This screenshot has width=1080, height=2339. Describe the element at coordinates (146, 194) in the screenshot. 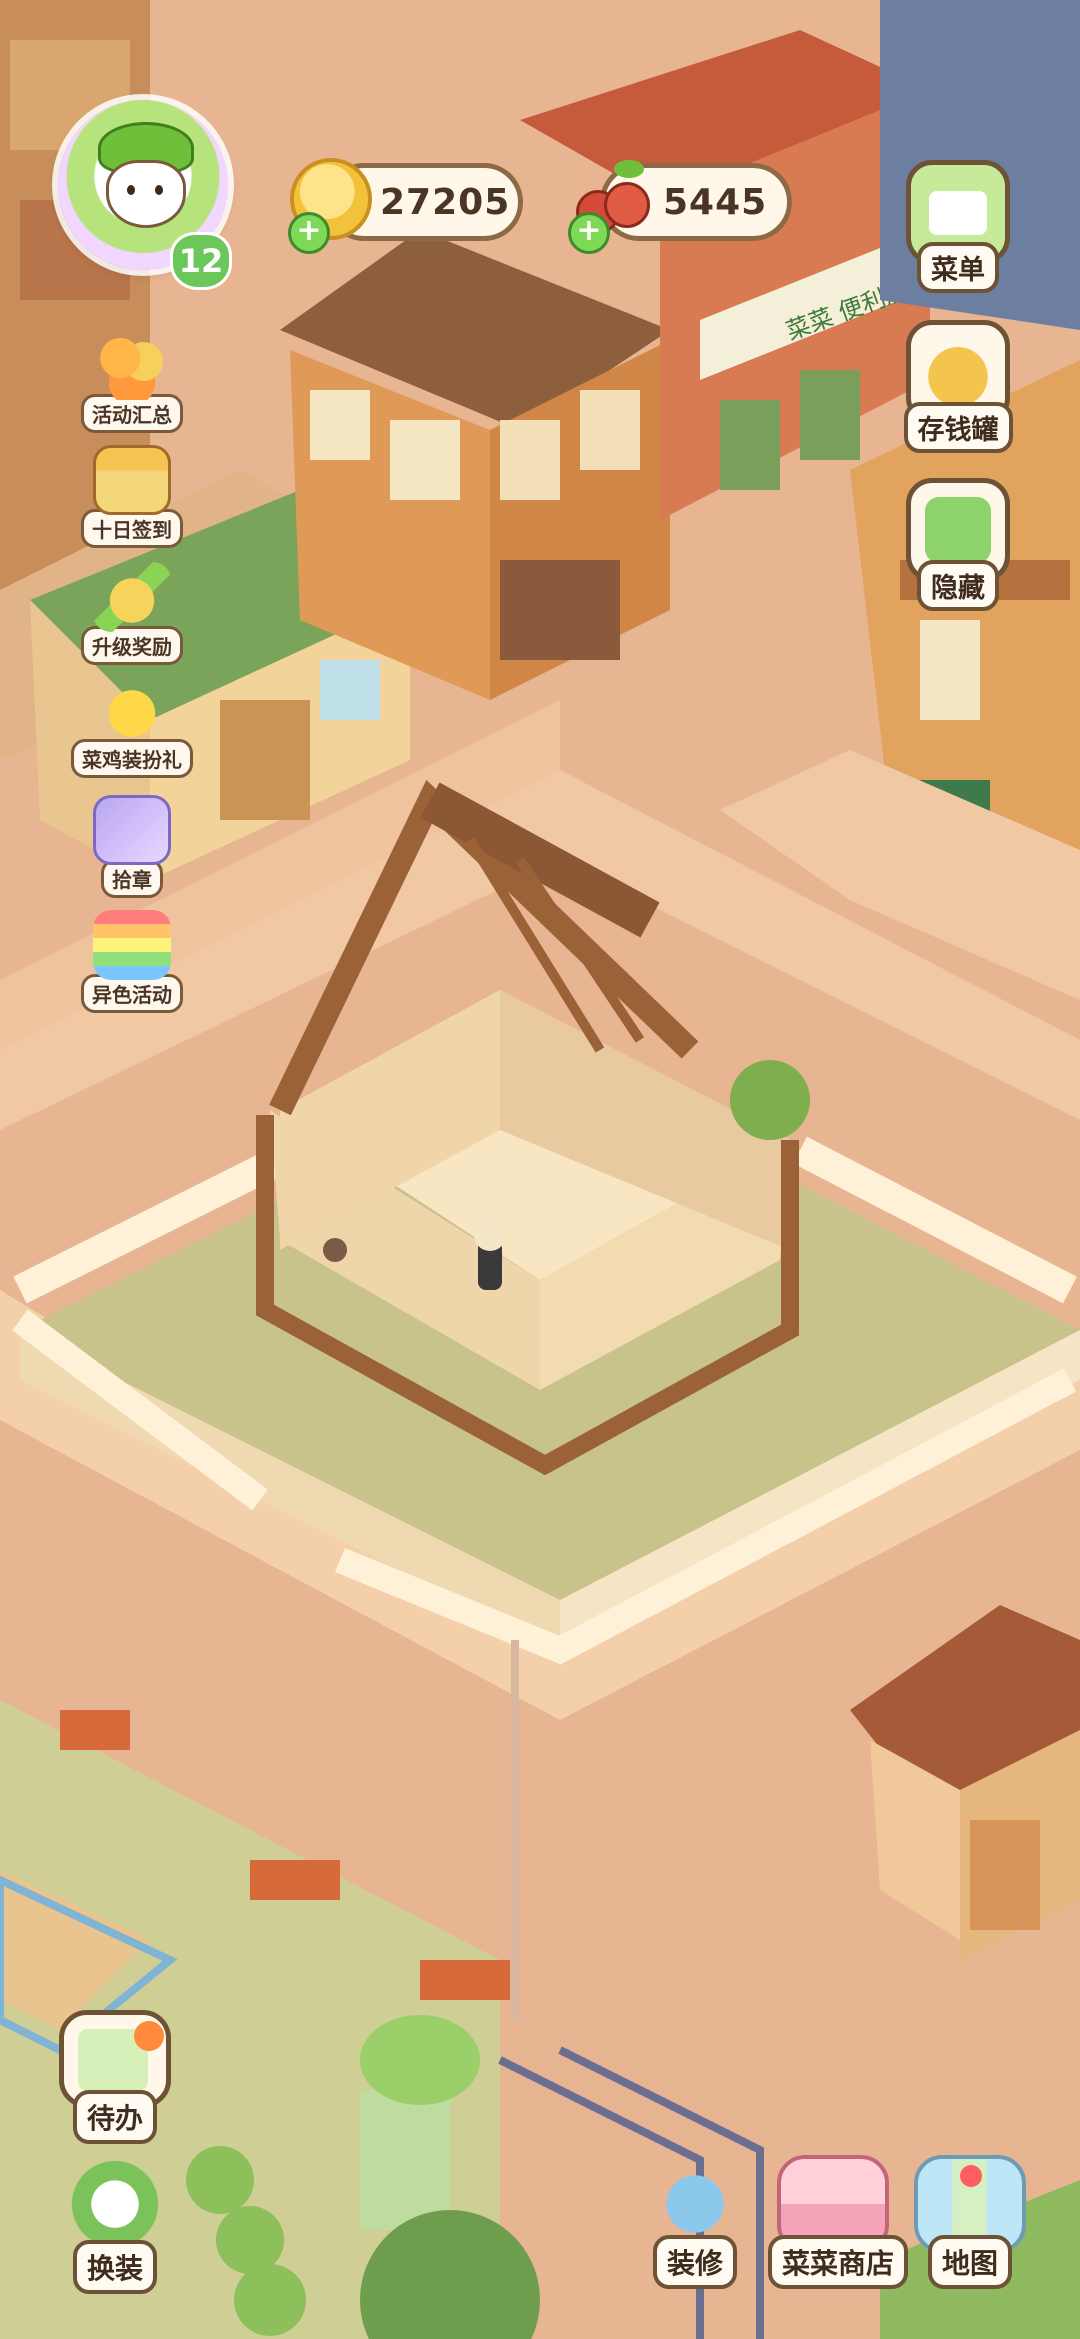

I see `mascot-face-icon` at that location.